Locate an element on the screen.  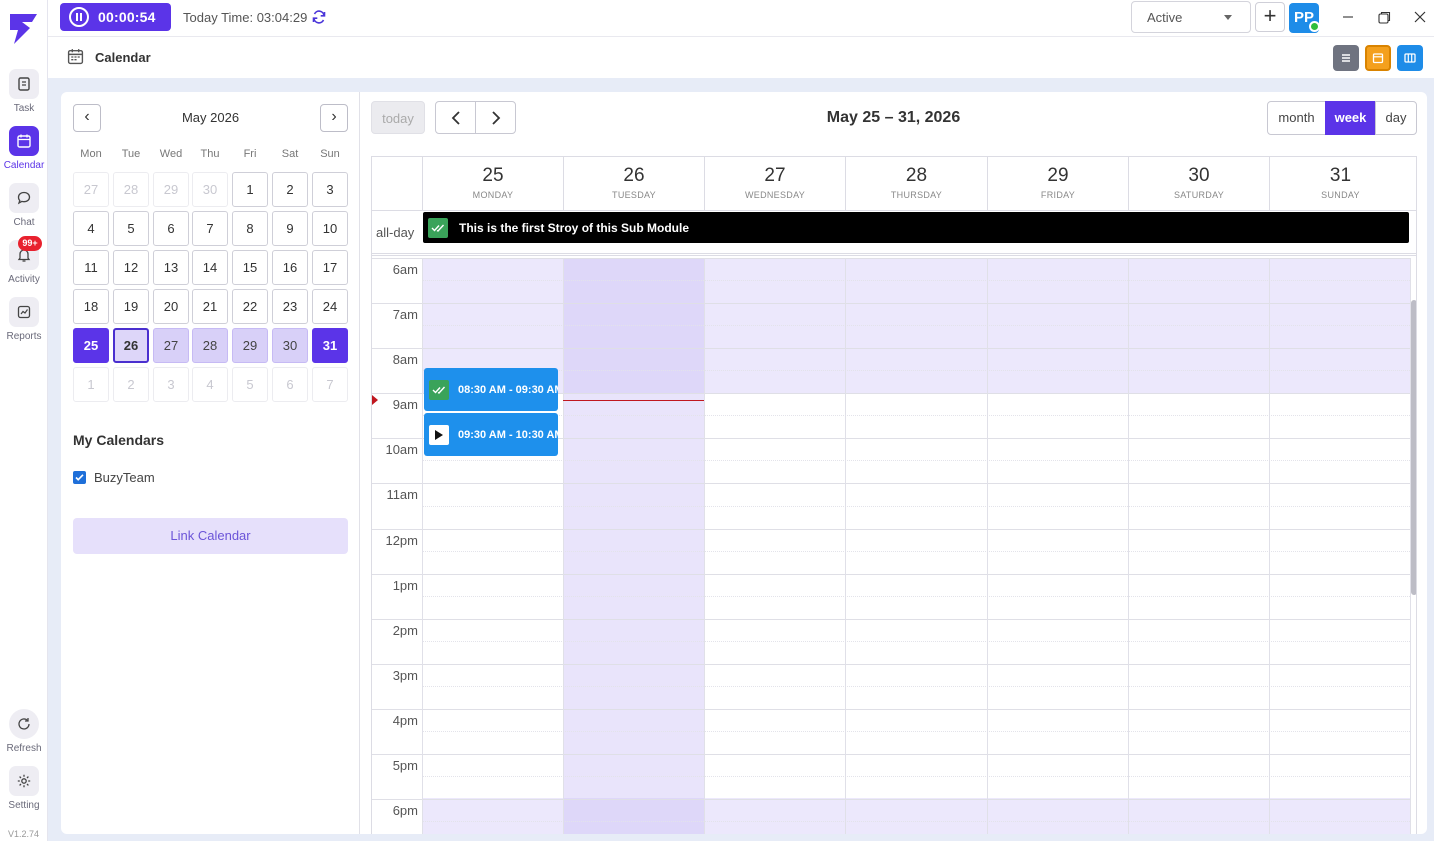
mini-day: 20 is located at coordinates (171, 306).